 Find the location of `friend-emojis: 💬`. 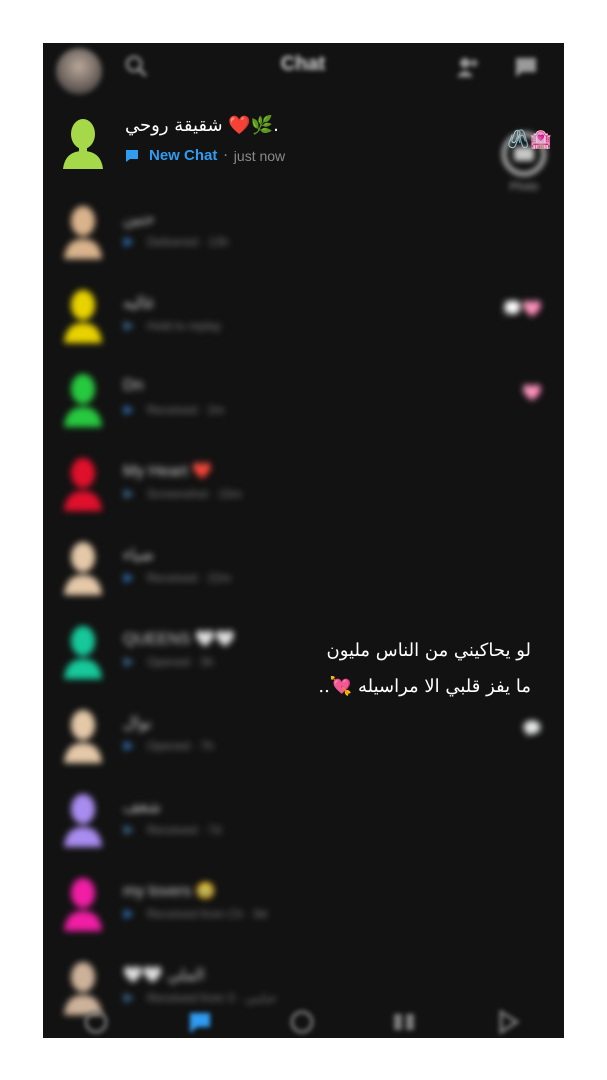

friend-emojis: 💬 is located at coordinates (532, 728).